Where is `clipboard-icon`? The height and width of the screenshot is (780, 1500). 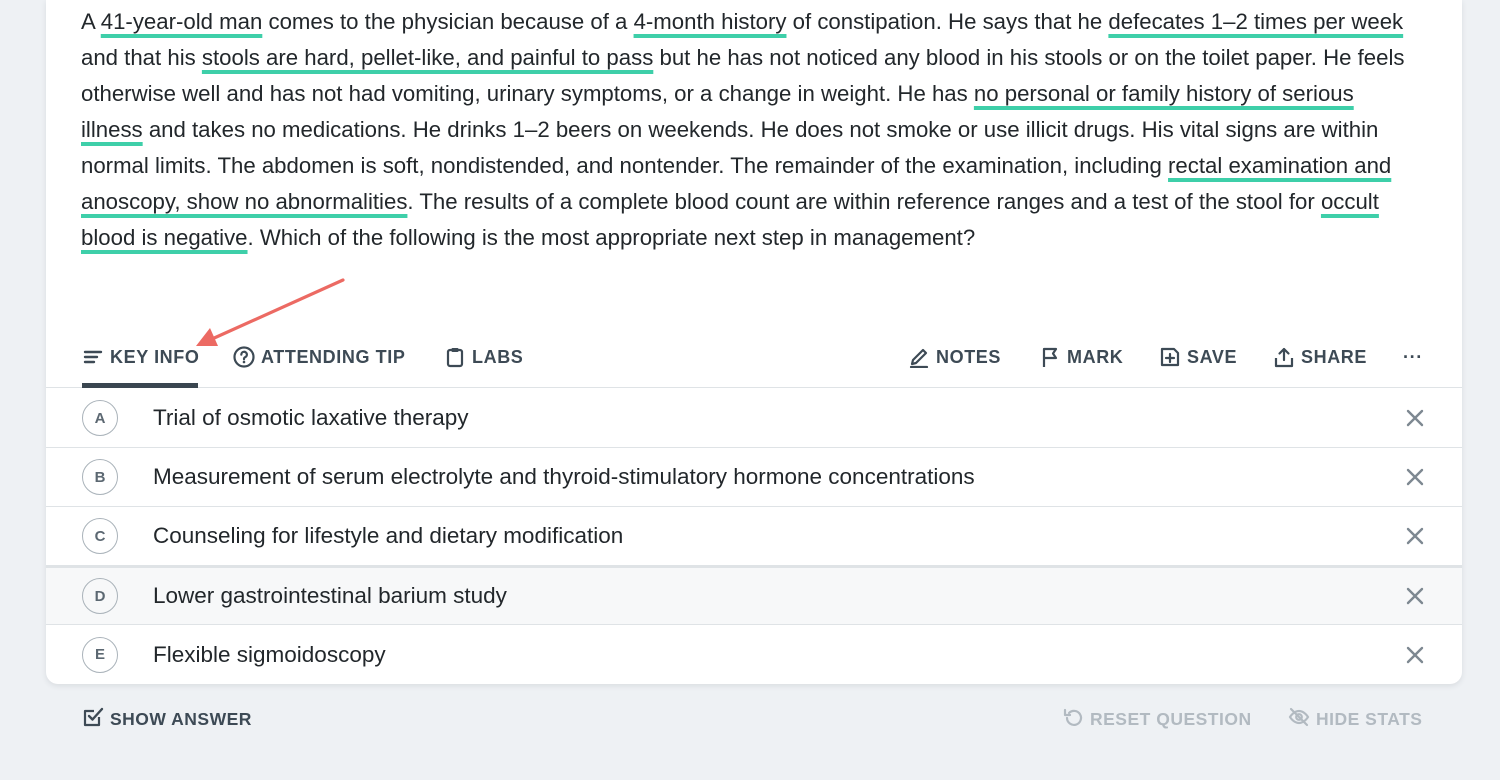
clipboard-icon is located at coordinates (455, 359).